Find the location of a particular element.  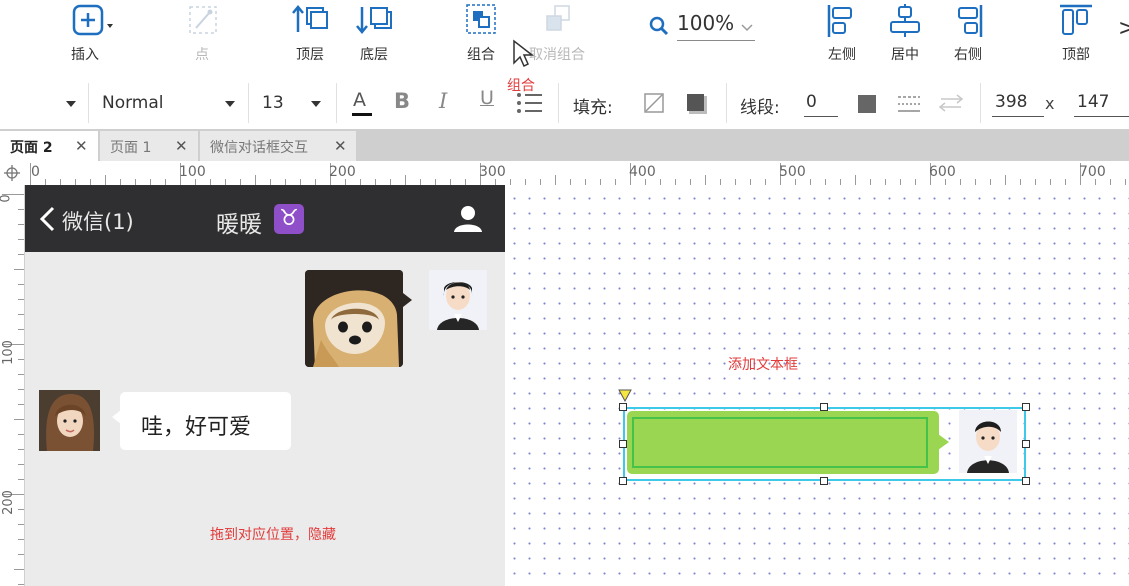

style-select: Normal is located at coordinates (169, 103).